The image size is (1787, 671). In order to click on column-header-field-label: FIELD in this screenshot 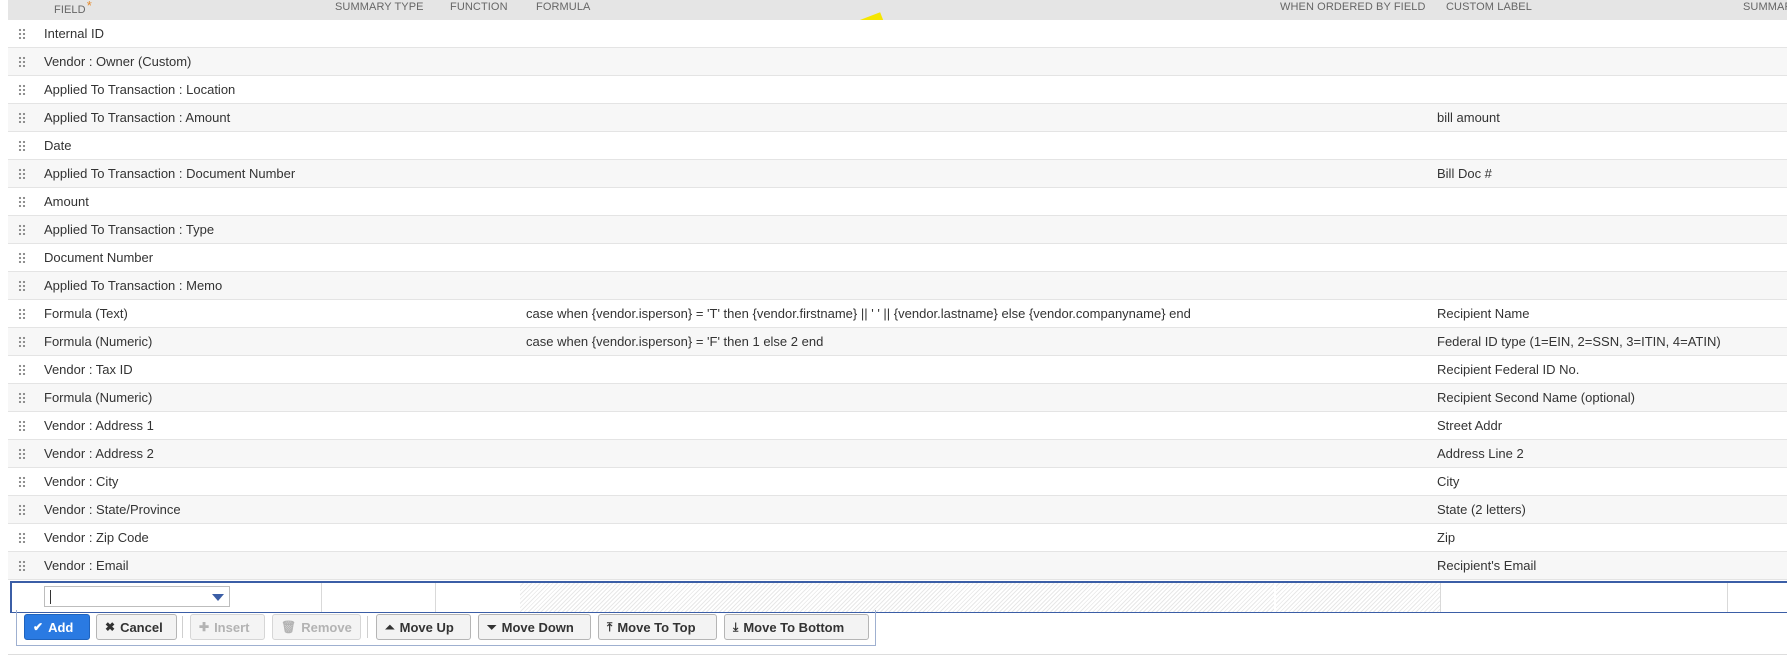, I will do `click(70, 10)`.